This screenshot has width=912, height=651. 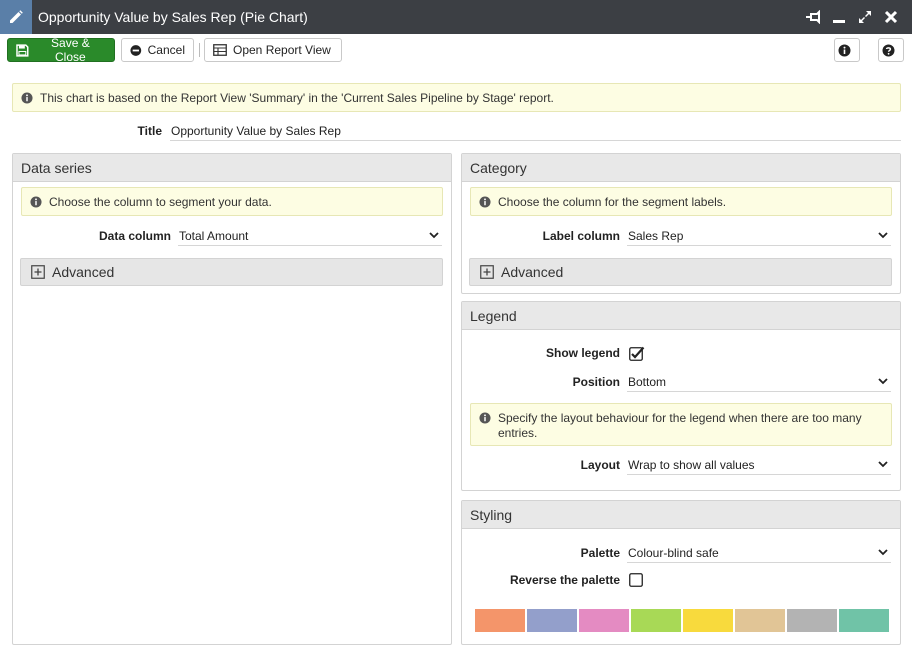 What do you see at coordinates (691, 464) in the screenshot?
I see `layout-value: Wrap to show all values` at bounding box center [691, 464].